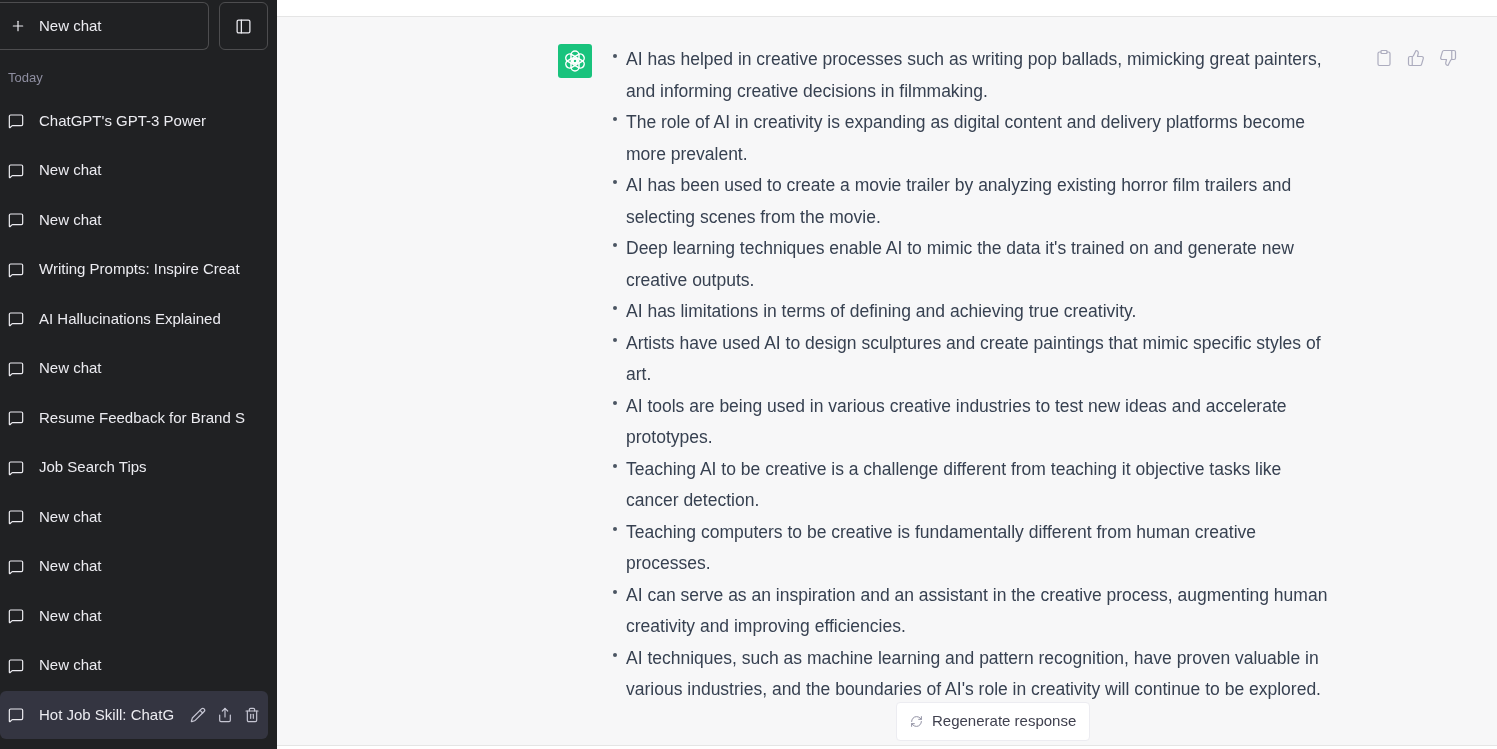  I want to click on sidebar-panel-icon, so click(243, 26).